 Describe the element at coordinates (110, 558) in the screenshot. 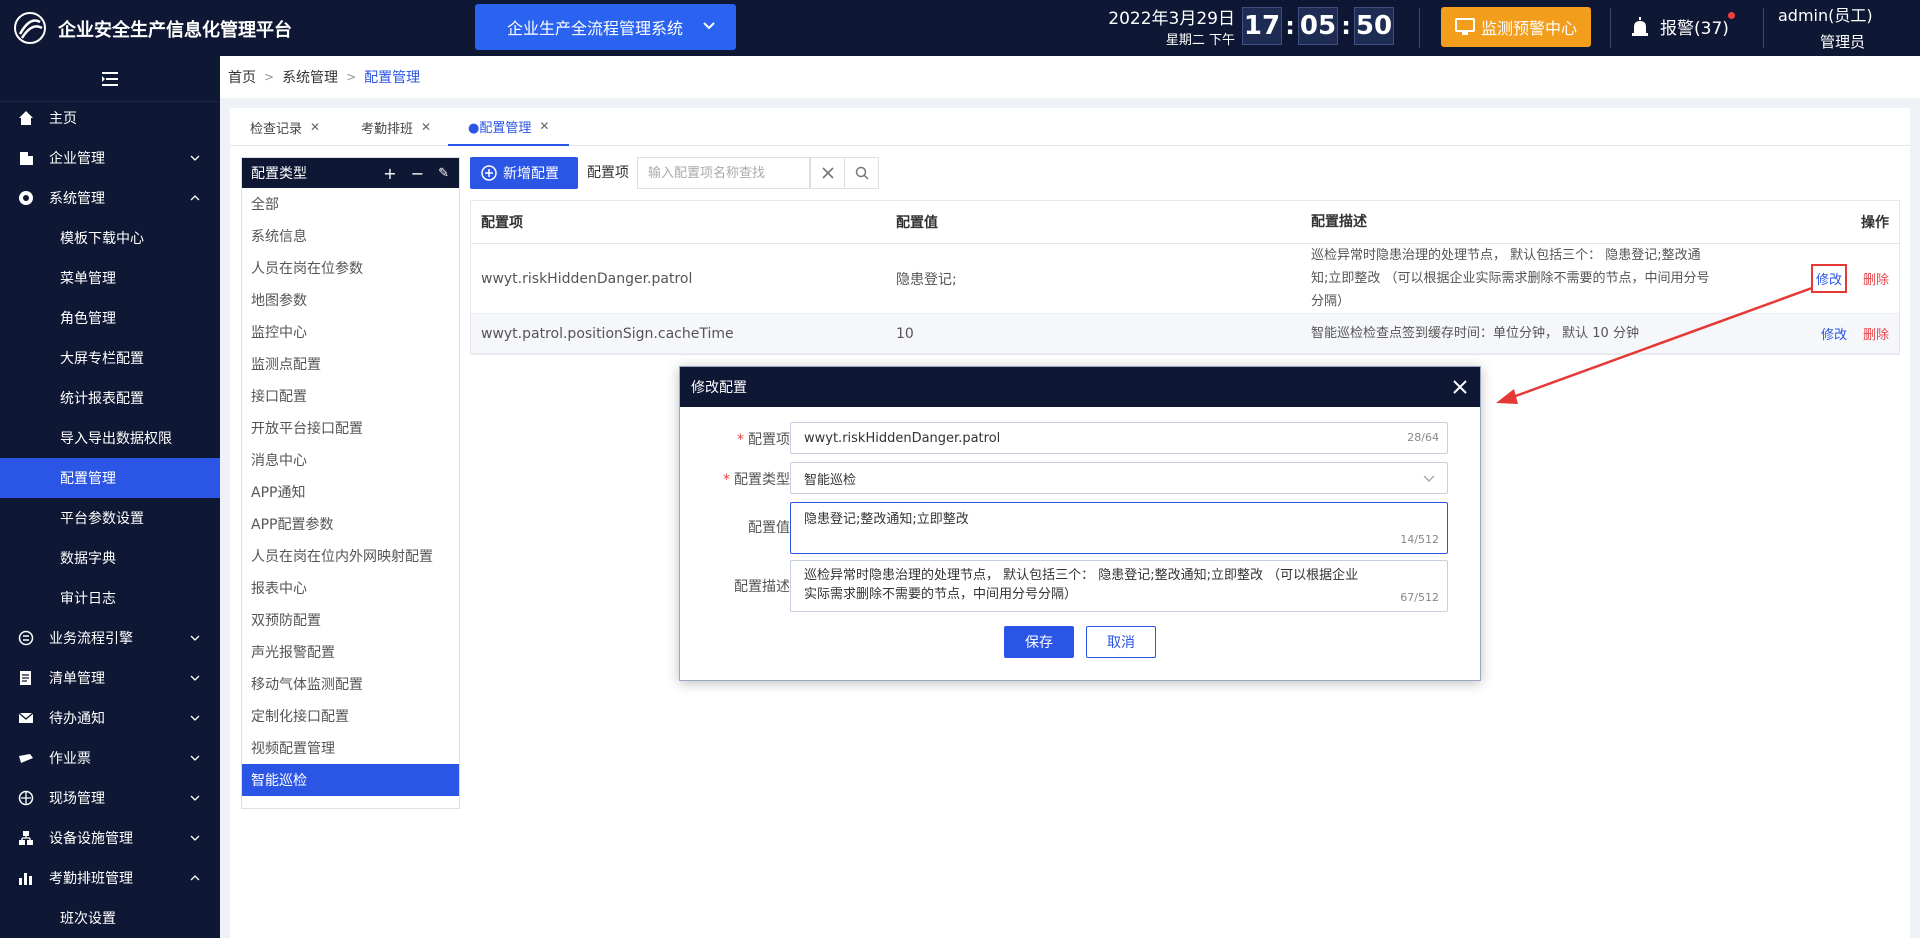

I see `sidebar-item: 数据字典` at that location.